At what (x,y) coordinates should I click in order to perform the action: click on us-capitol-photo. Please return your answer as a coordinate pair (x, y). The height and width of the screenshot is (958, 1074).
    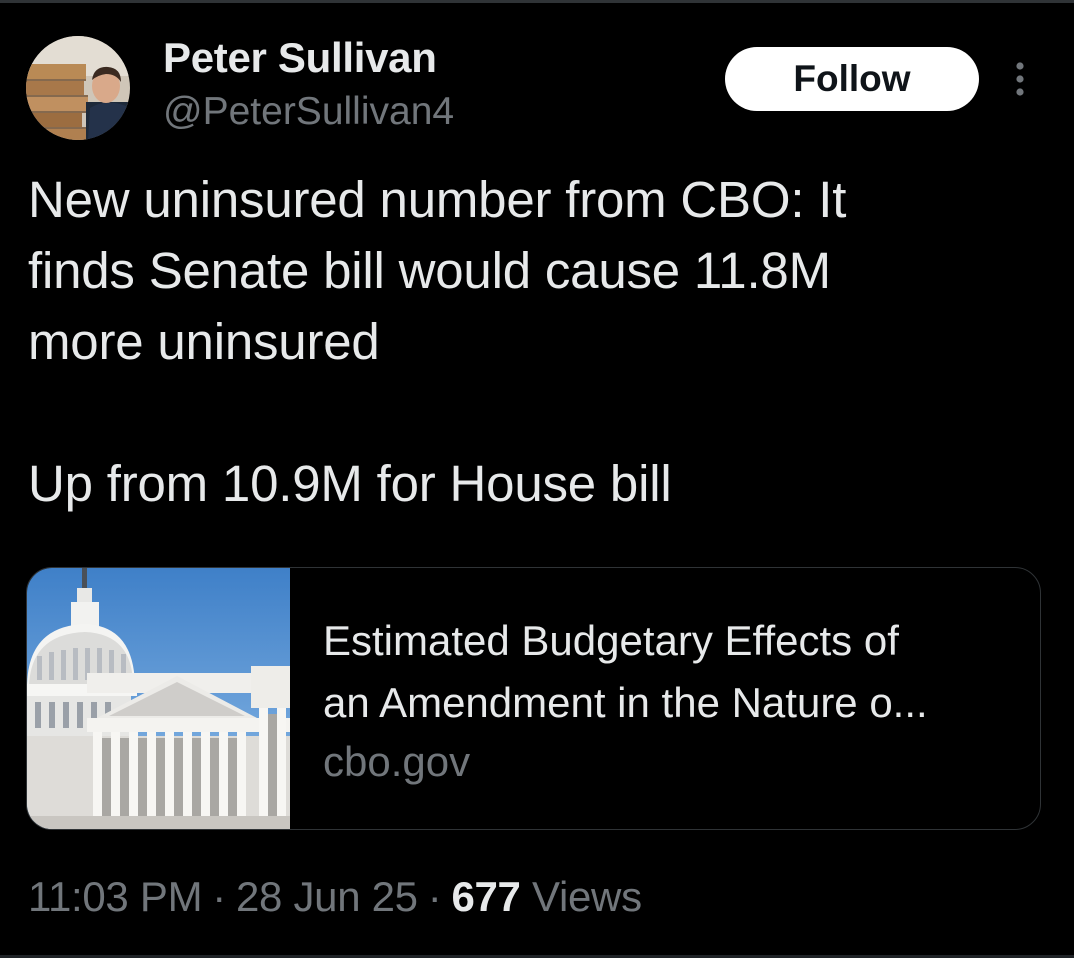
    Looking at the image, I should click on (158, 698).